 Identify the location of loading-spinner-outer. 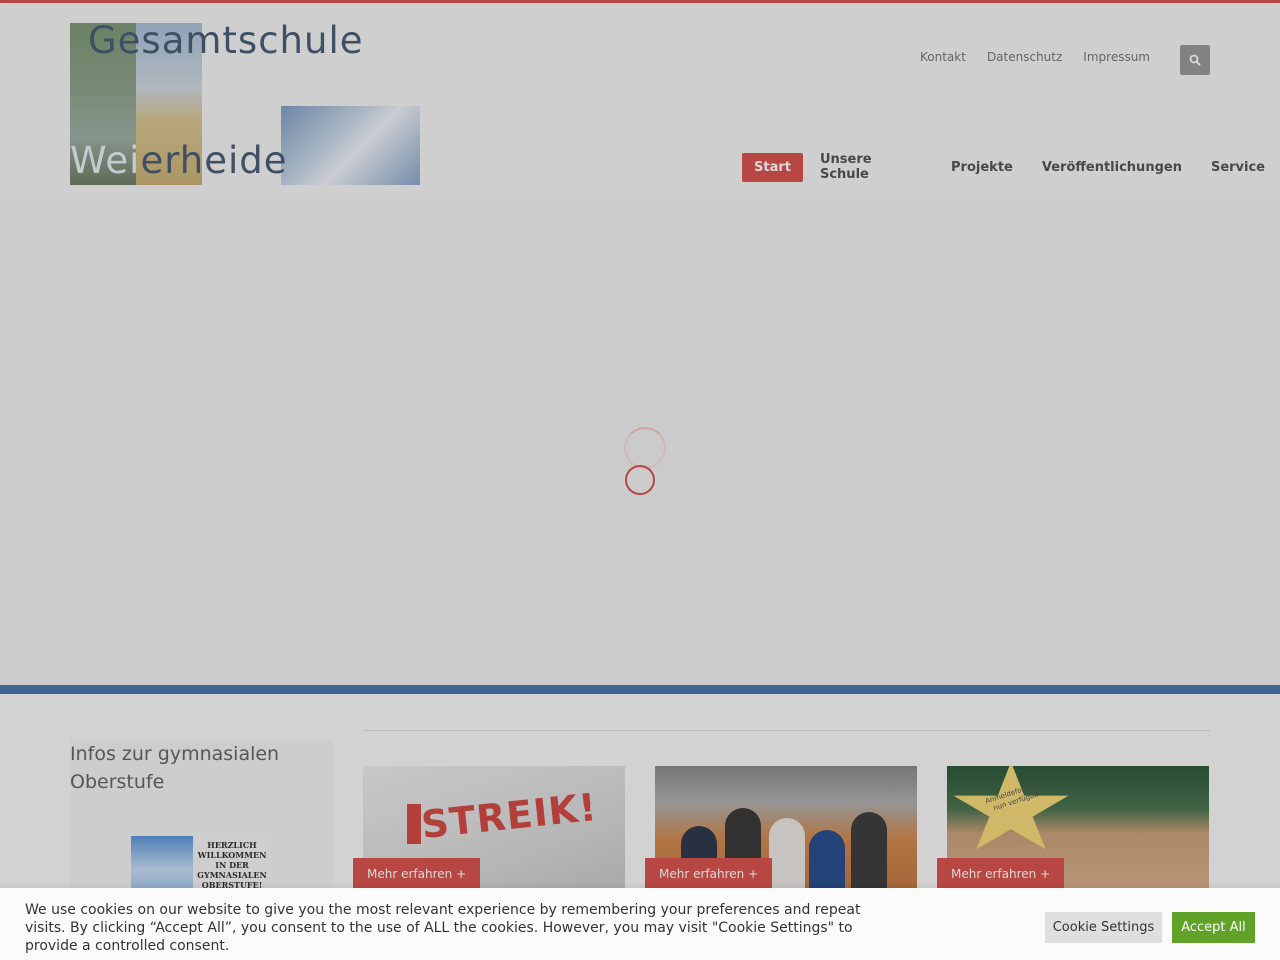
(645, 448).